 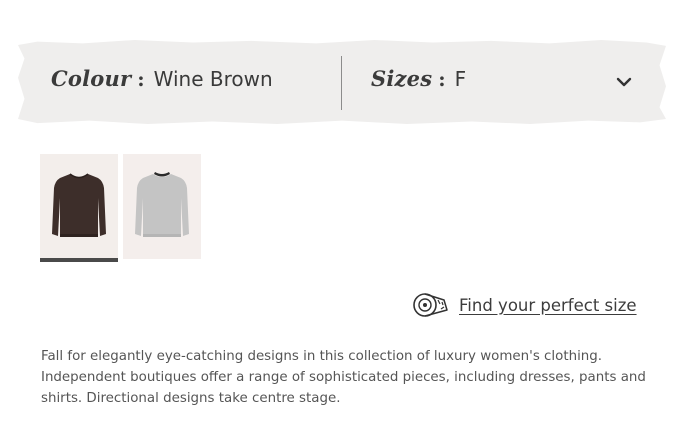 What do you see at coordinates (442, 79) in the screenshot?
I see `sizes-colon: :` at bounding box center [442, 79].